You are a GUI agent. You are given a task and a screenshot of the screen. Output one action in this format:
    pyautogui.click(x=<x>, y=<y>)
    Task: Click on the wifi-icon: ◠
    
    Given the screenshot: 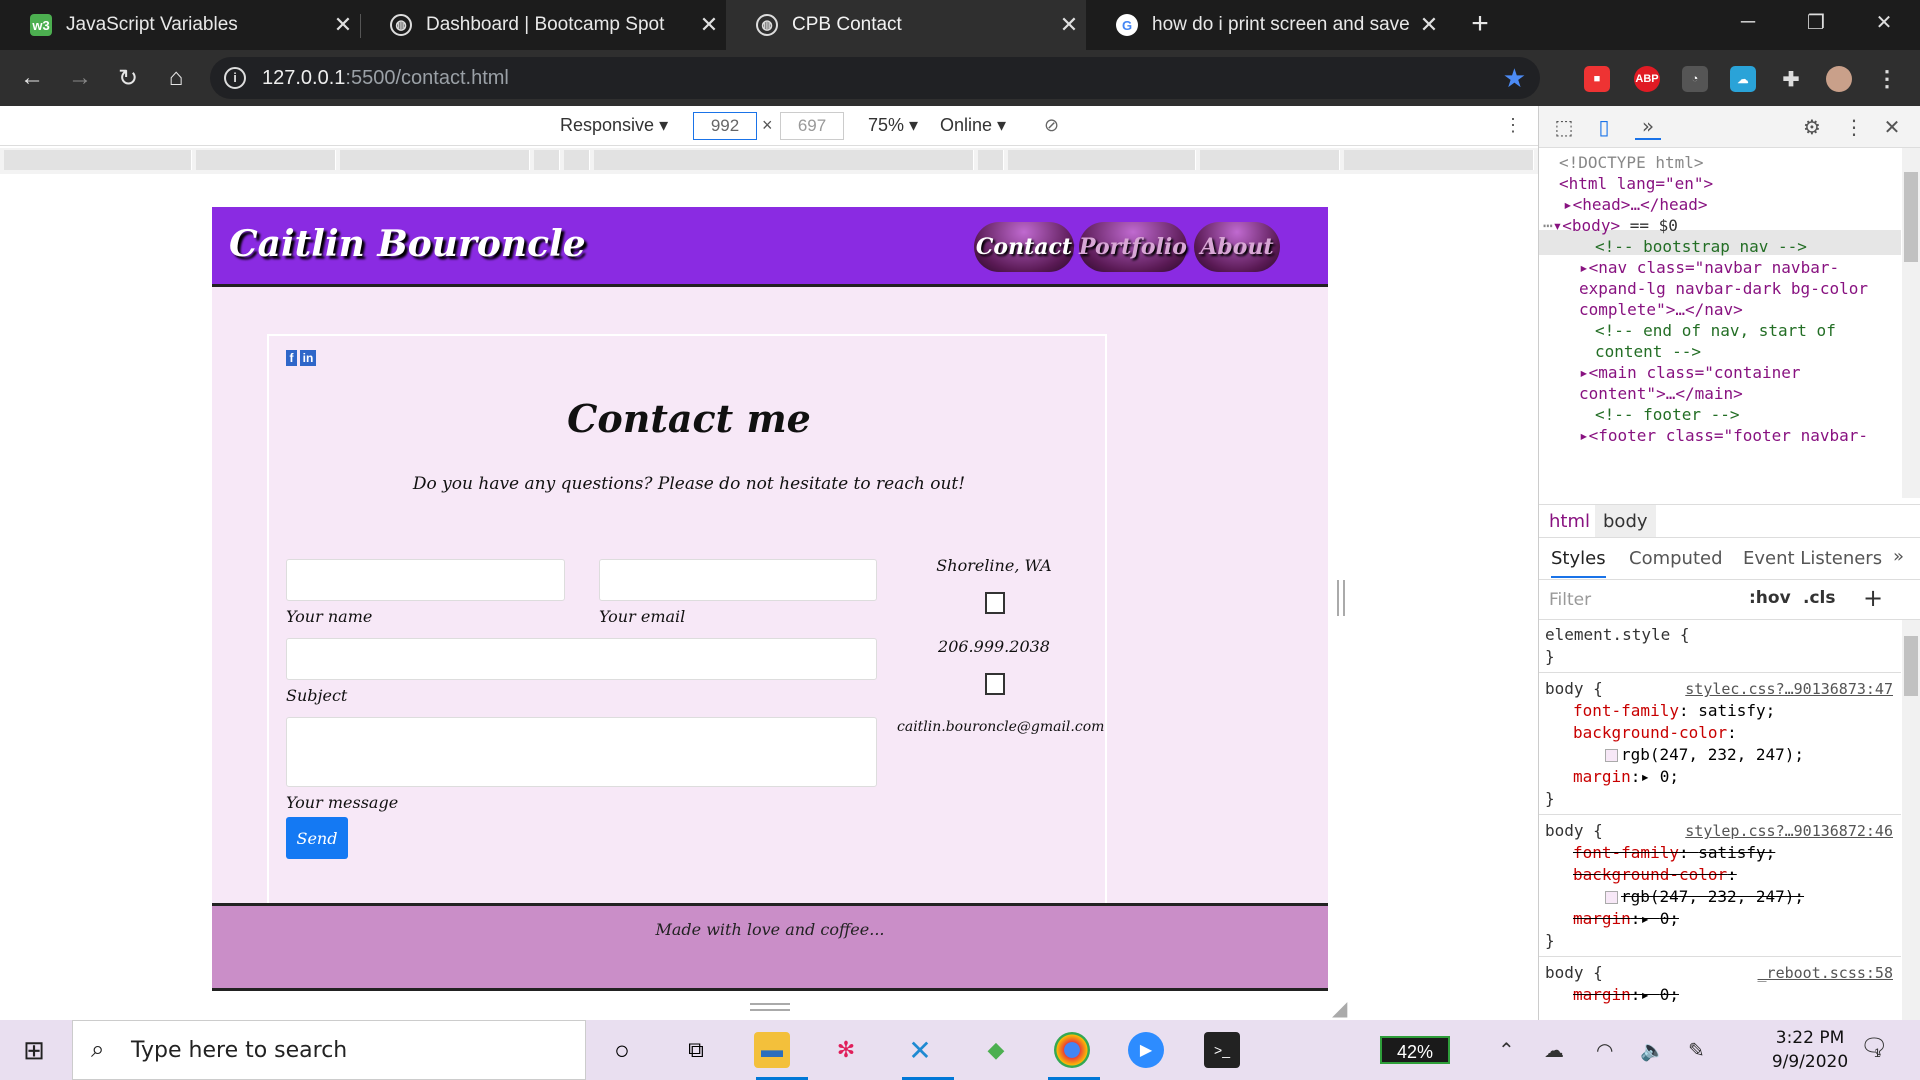 What is the action you would take?
    pyautogui.click(x=1604, y=1050)
    